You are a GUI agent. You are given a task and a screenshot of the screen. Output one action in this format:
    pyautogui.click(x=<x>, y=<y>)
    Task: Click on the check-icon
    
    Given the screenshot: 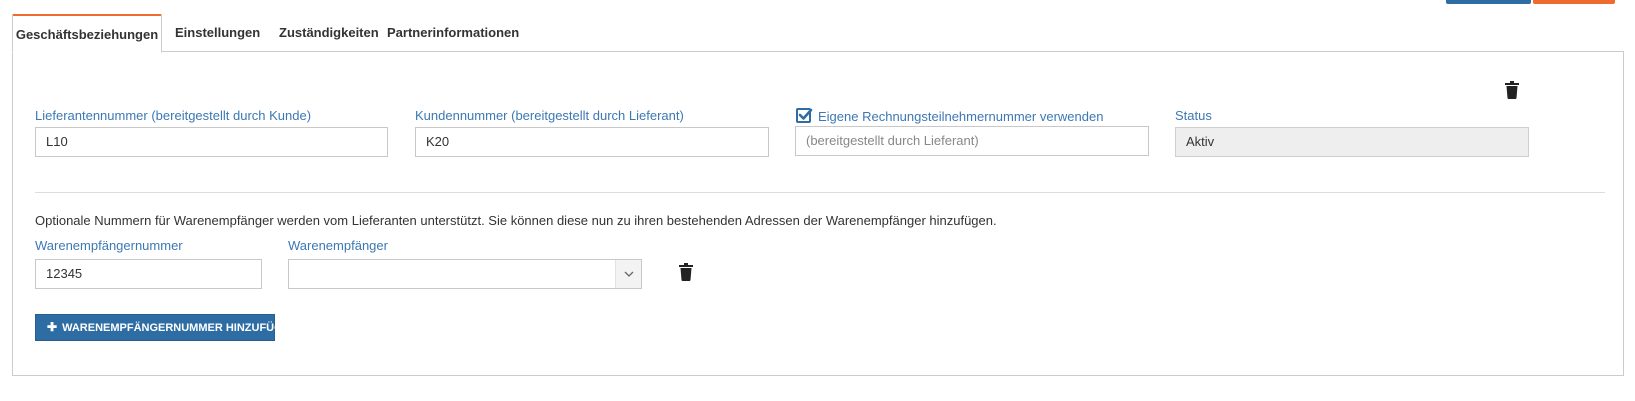 What is the action you would take?
    pyautogui.click(x=805, y=114)
    